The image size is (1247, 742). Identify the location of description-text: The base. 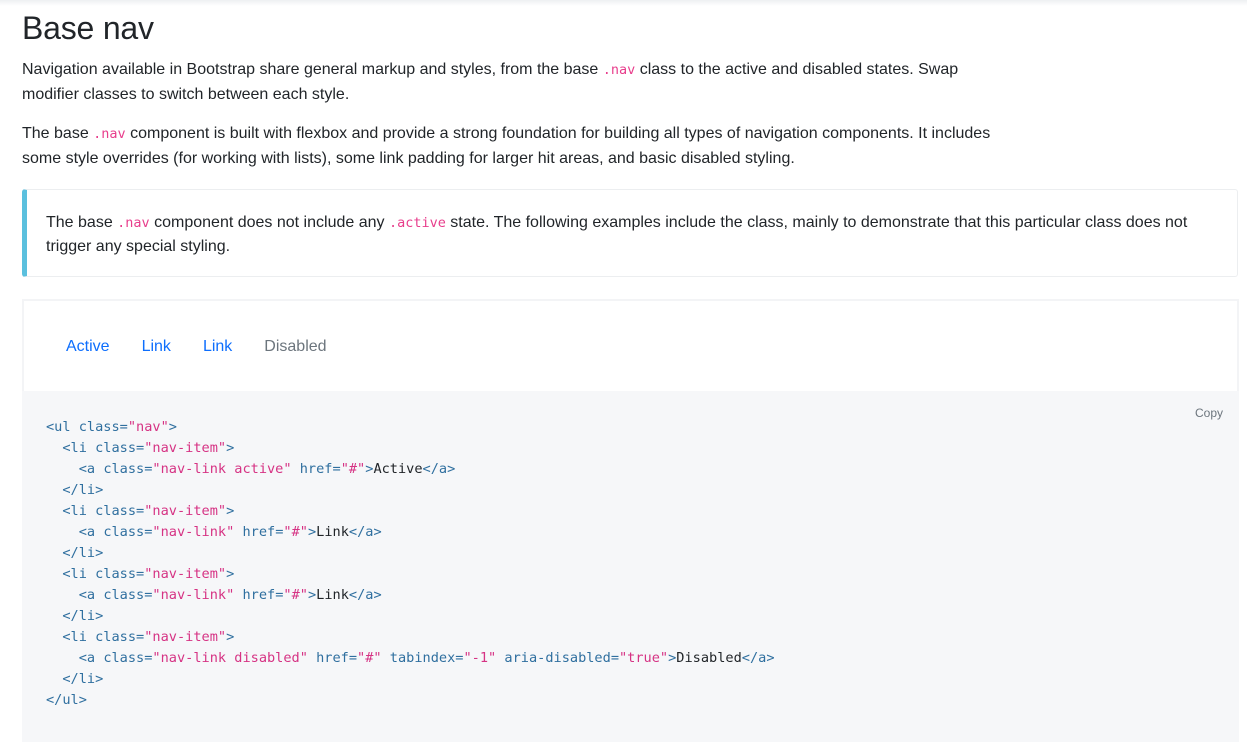
(58, 133).